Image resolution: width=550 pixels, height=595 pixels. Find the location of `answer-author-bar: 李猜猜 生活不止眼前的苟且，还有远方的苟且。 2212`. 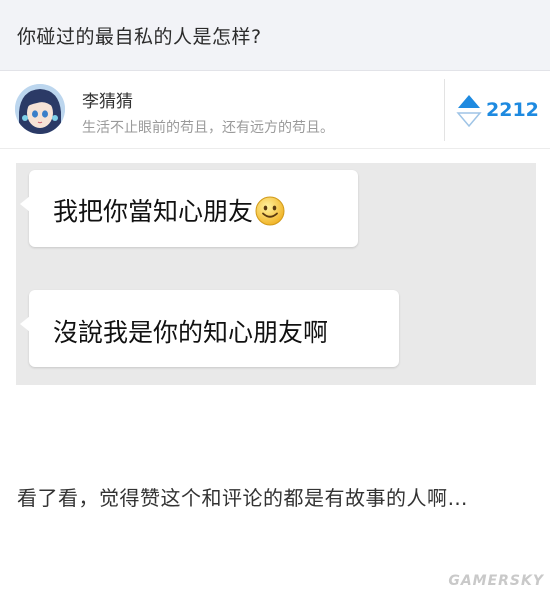

answer-author-bar: 李猜猜 生活不止眼前的苟且，还有远方的苟且。 2212 is located at coordinates (275, 110).